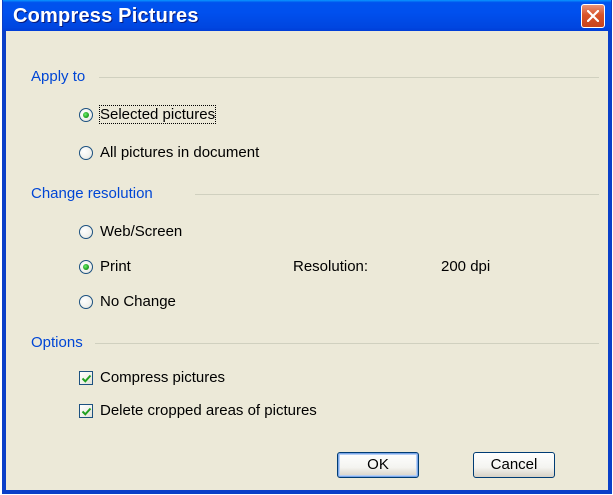 This screenshot has width=613, height=495. Describe the element at coordinates (307, 15) in the screenshot. I see `title-bar: Compress Pictures` at that location.